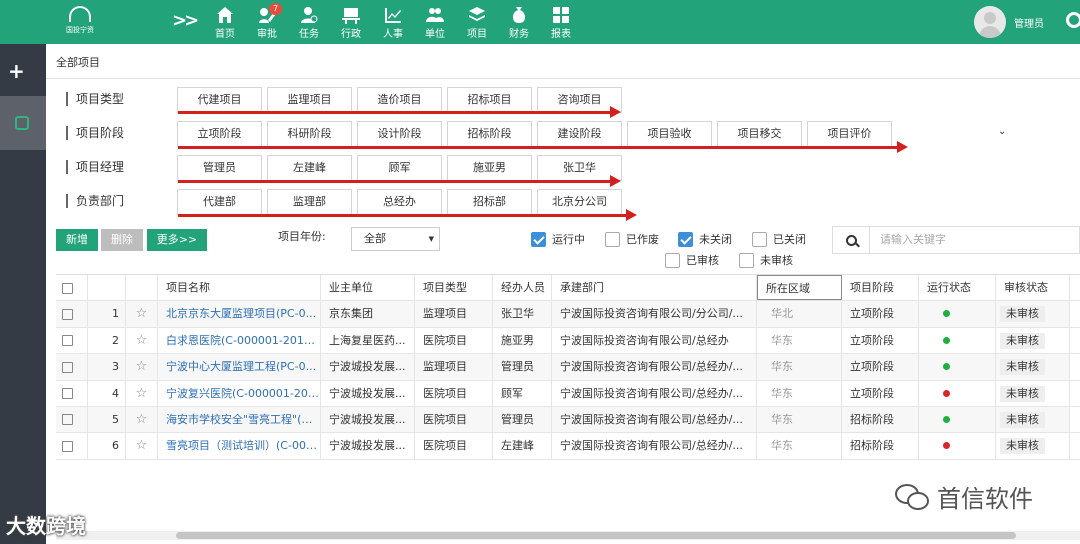 The height and width of the screenshot is (544, 1080). What do you see at coordinates (579, 134) in the screenshot?
I see `filter-chip: 建设阶段` at bounding box center [579, 134].